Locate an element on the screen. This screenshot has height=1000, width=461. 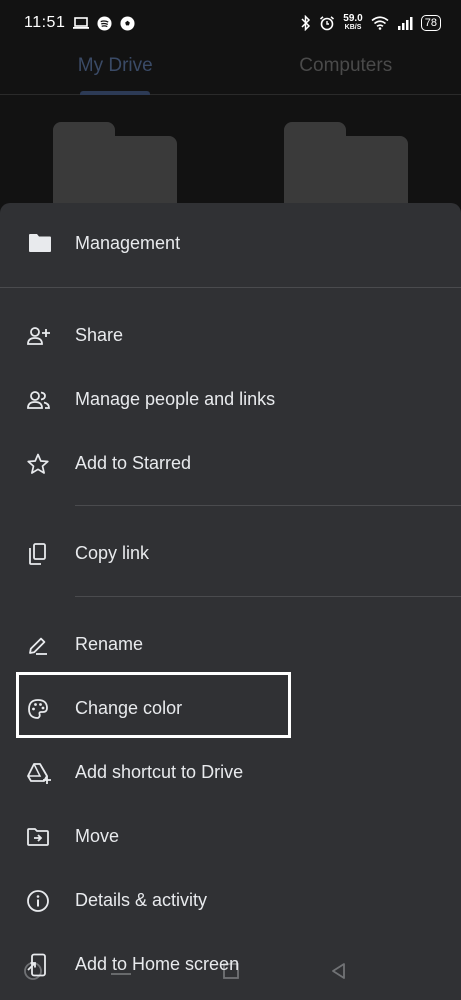
person-add-icon is located at coordinates (38, 336).